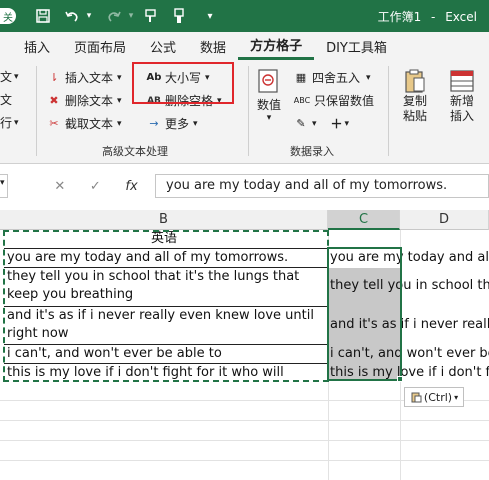 The width and height of the screenshot is (489, 480). Describe the element at coordinates (171, 123) in the screenshot. I see `more-button: → 更多 ▾` at that location.